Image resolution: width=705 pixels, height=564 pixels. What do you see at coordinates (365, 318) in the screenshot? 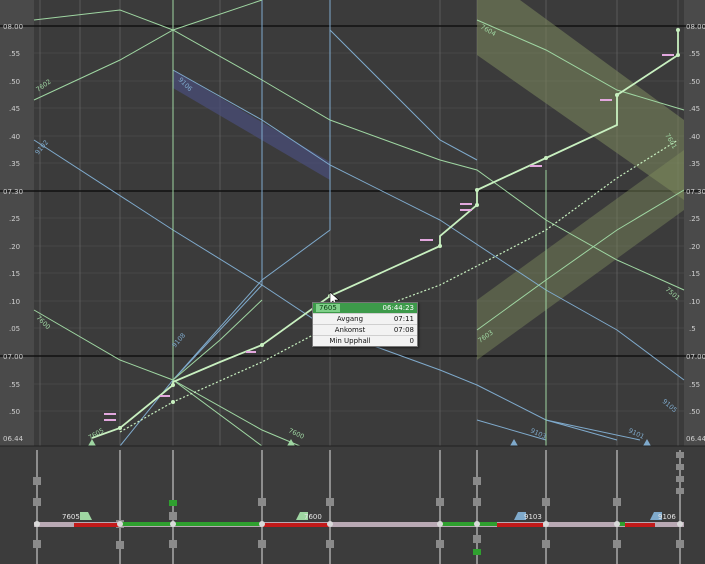
I see `tooltip-row: Avgang 07:11` at bounding box center [365, 318].